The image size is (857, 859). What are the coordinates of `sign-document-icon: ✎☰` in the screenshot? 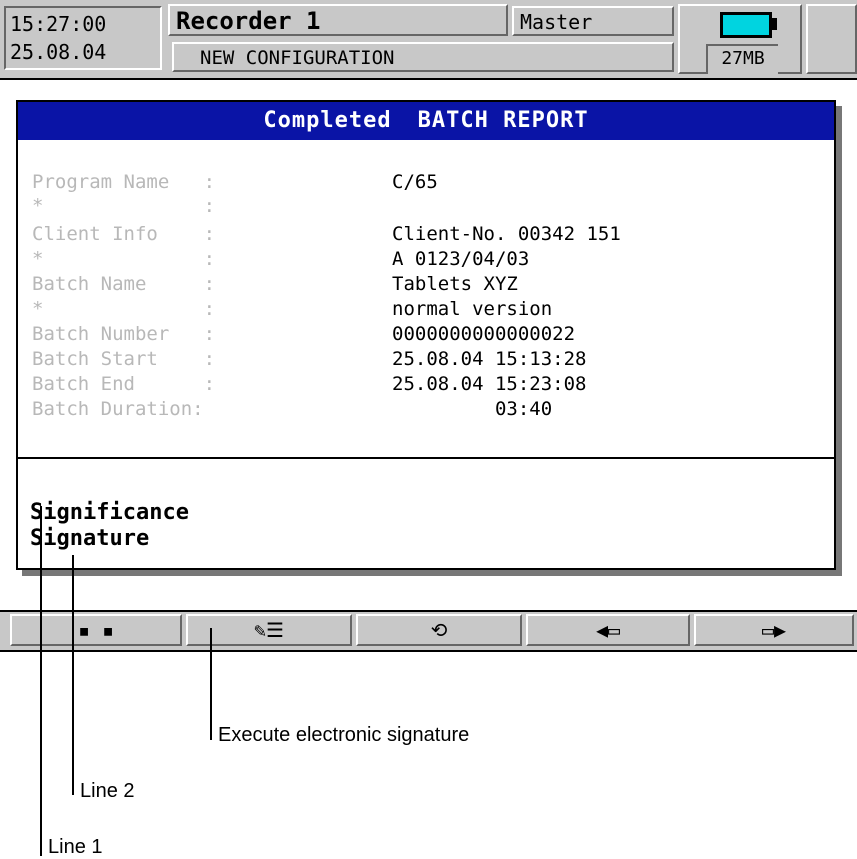 It's located at (269, 630).